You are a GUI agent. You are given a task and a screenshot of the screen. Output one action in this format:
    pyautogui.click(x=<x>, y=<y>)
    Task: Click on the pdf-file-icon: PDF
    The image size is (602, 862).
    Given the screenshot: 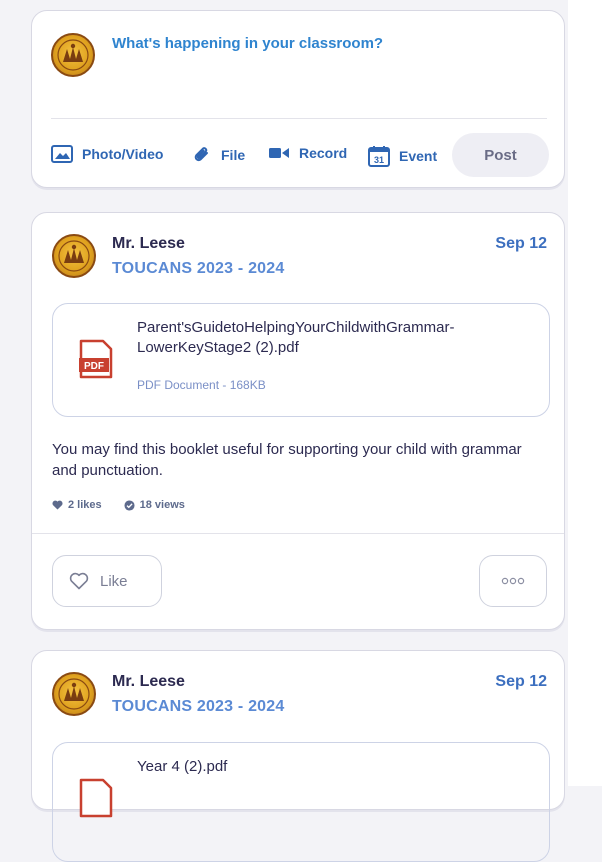 What is the action you would take?
    pyautogui.click(x=96, y=359)
    